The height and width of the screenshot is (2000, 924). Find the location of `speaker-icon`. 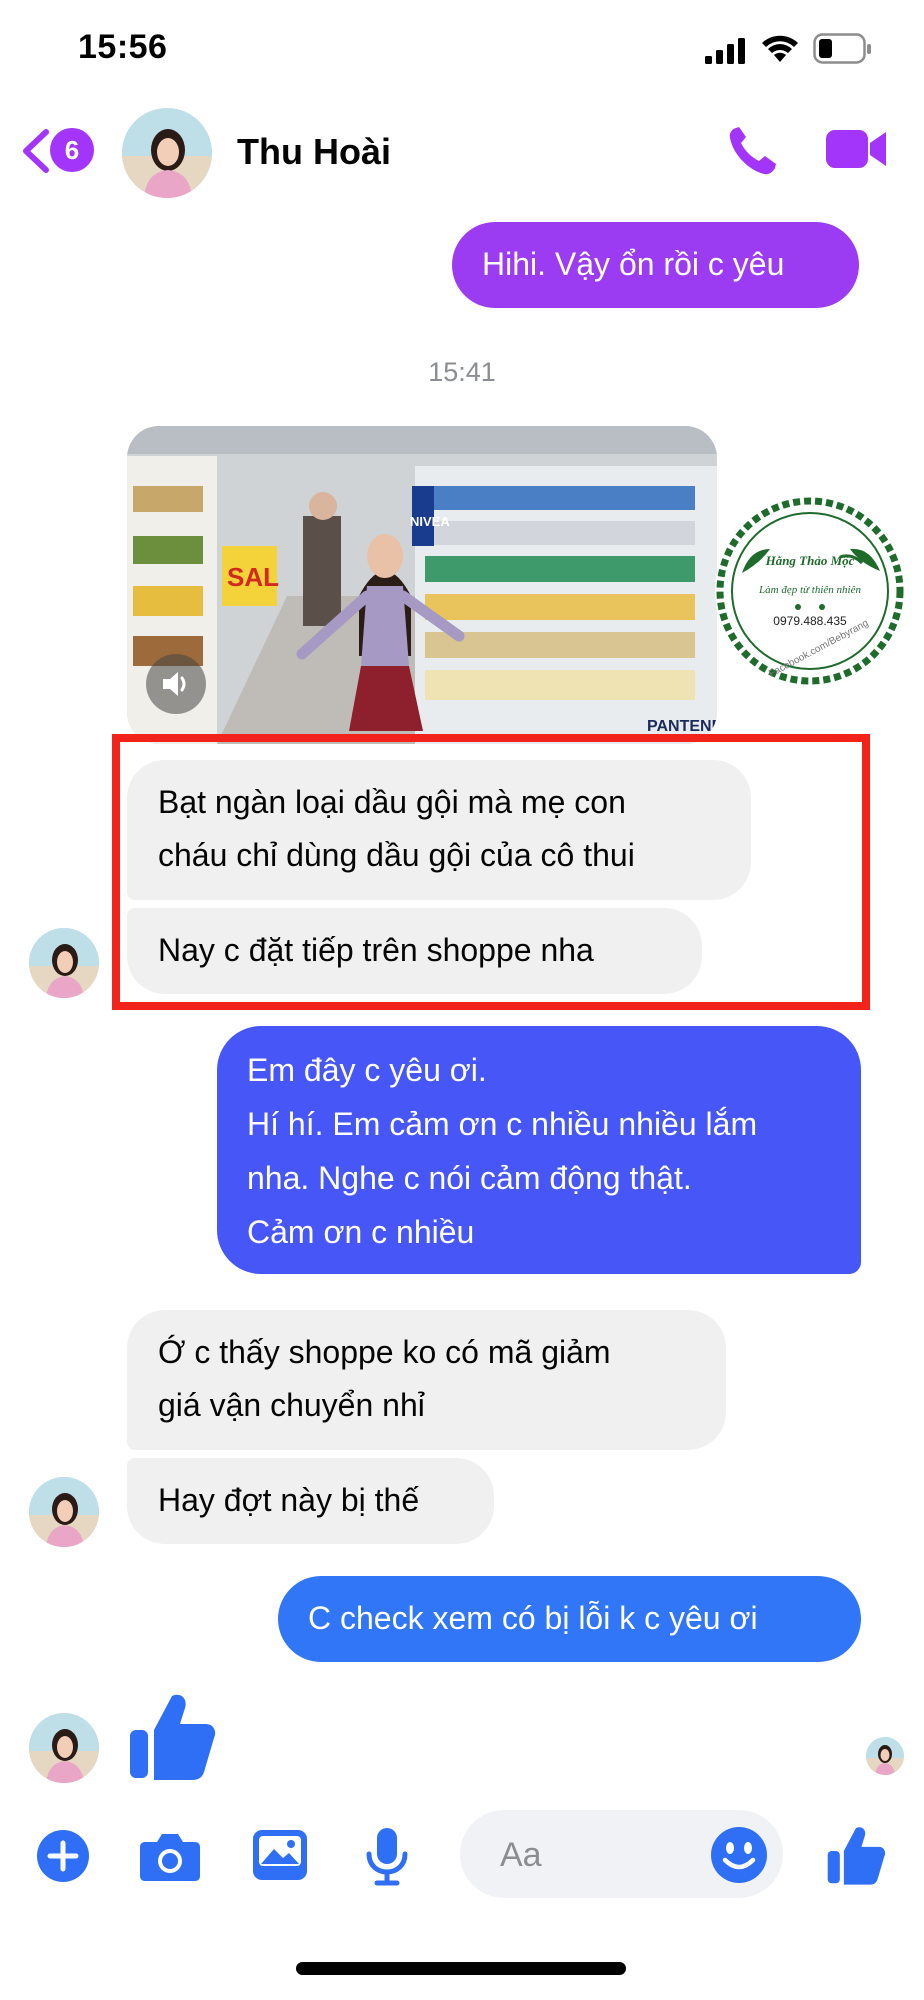

speaker-icon is located at coordinates (174, 684).